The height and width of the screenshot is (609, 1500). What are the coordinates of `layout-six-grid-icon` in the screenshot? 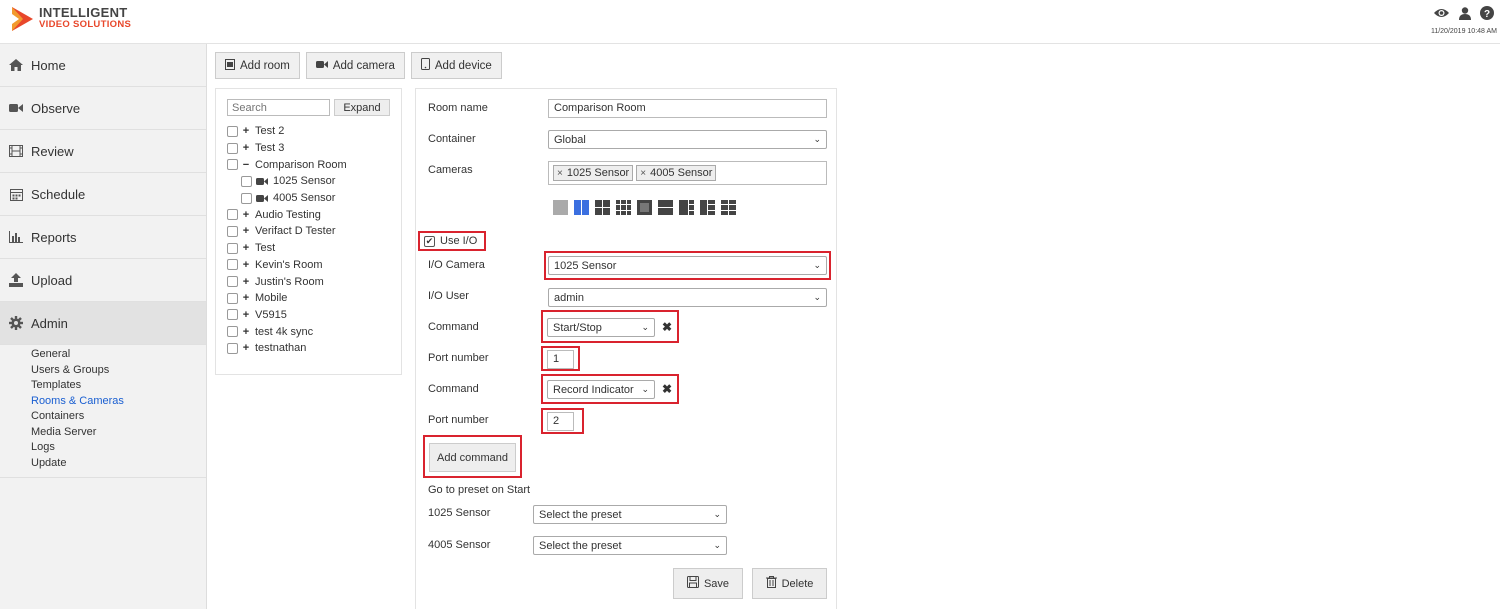 It's located at (728, 207).